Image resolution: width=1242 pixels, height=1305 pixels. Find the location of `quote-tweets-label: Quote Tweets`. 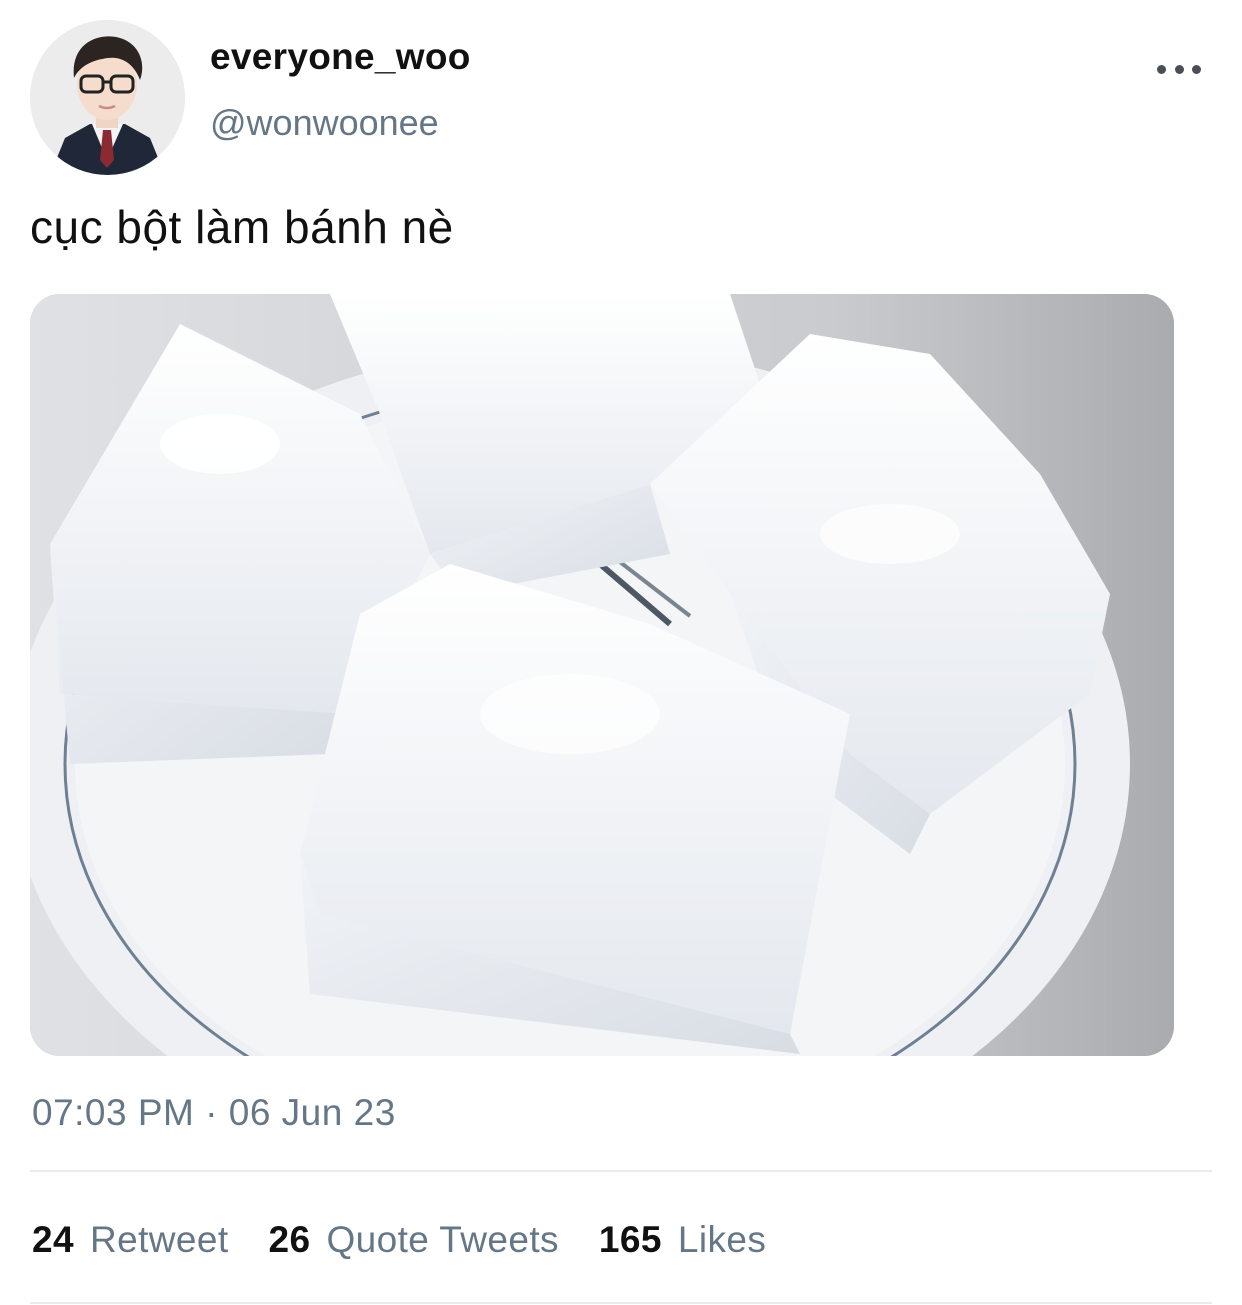

quote-tweets-label: Quote Tweets is located at coordinates (442, 1239).